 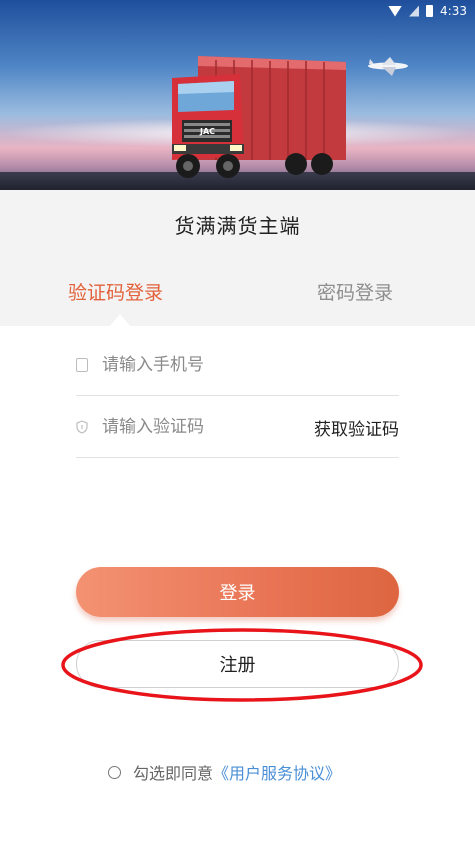 I want to click on airplane-image, so click(x=388, y=66).